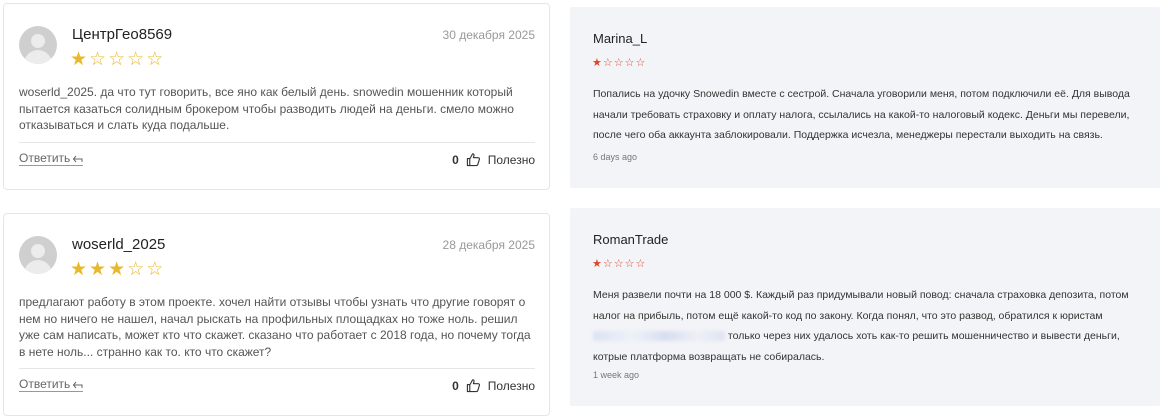 This screenshot has height=417, width=1172. Describe the element at coordinates (659, 336) in the screenshot. I see `redacted-link` at that location.